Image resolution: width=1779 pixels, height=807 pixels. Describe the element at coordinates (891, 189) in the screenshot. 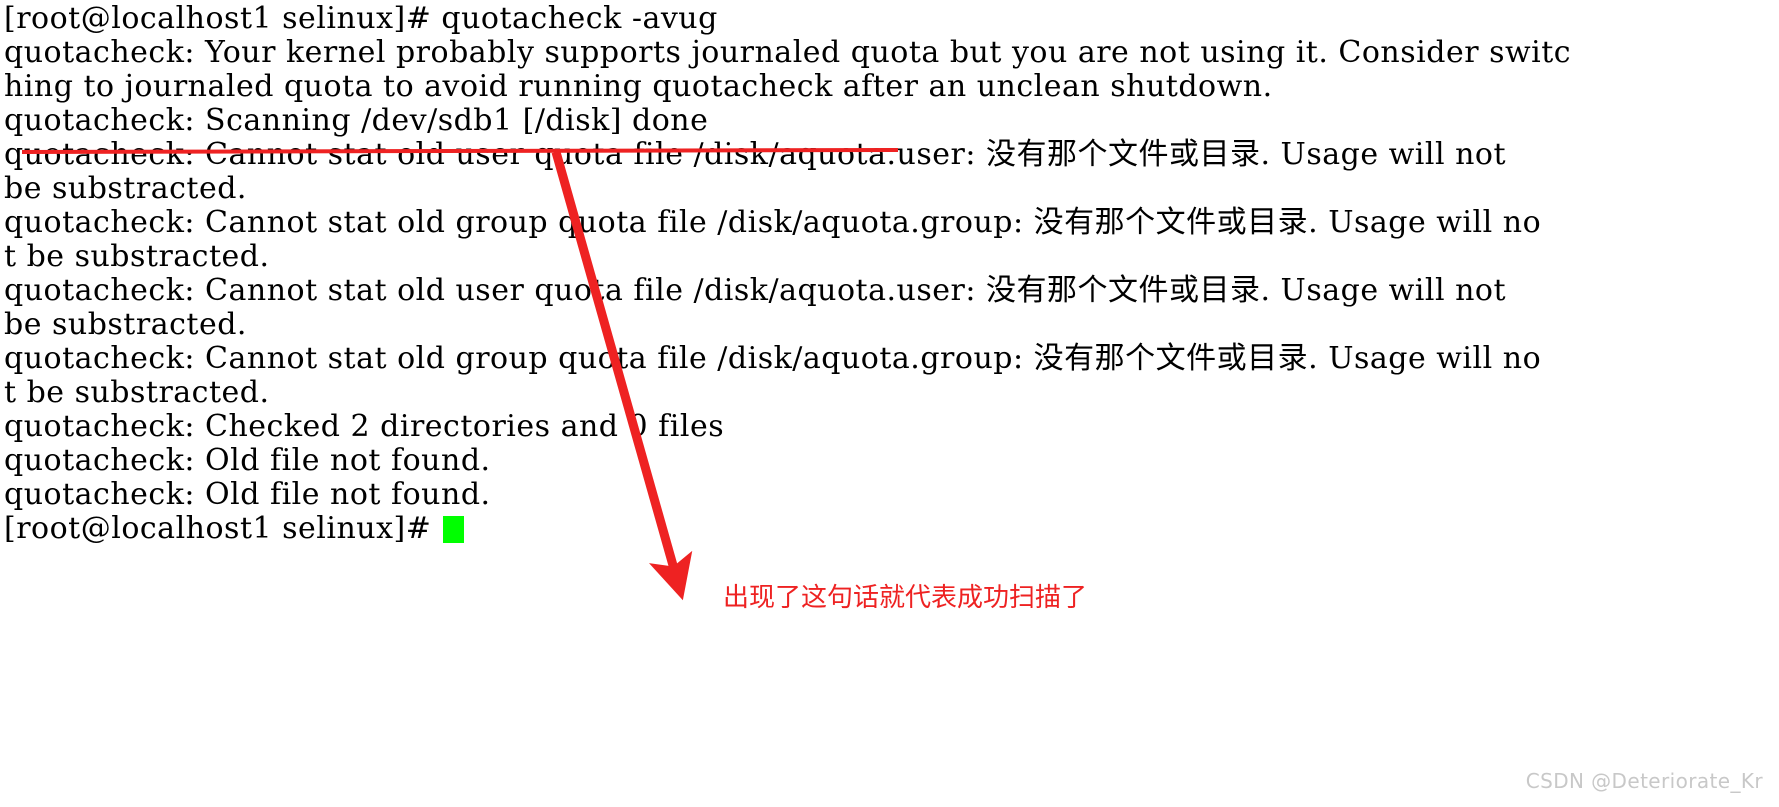

I see `line-user-quota-1b: be substracted.` at that location.